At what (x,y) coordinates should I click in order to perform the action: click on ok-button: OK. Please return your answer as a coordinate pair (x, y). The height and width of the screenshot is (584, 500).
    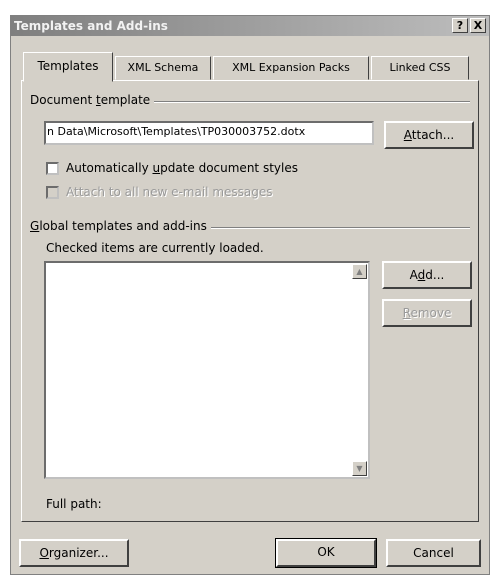
    Looking at the image, I should click on (326, 553).